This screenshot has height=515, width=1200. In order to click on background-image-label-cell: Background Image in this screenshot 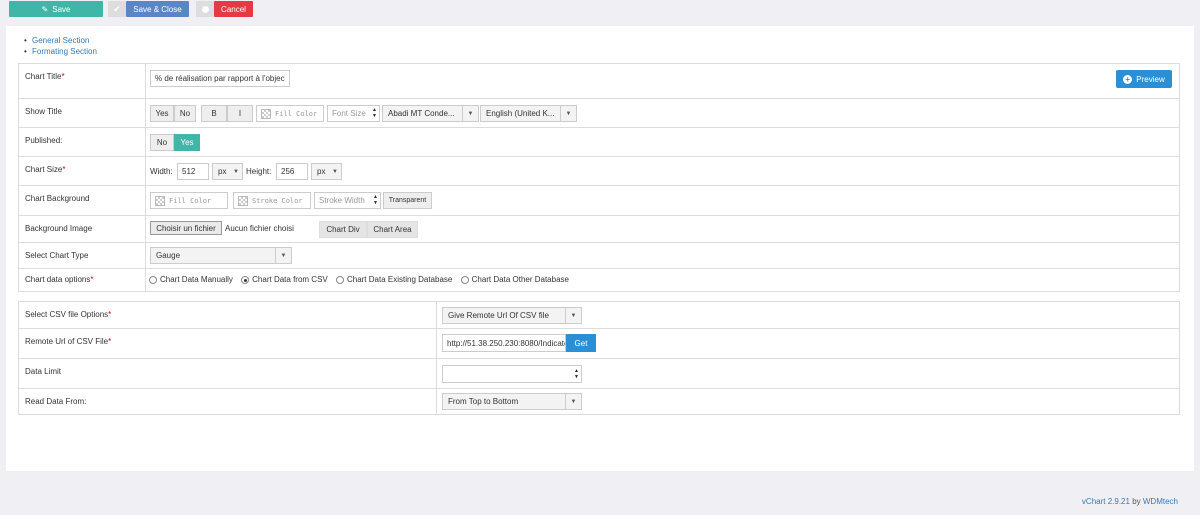, I will do `click(82, 229)`.